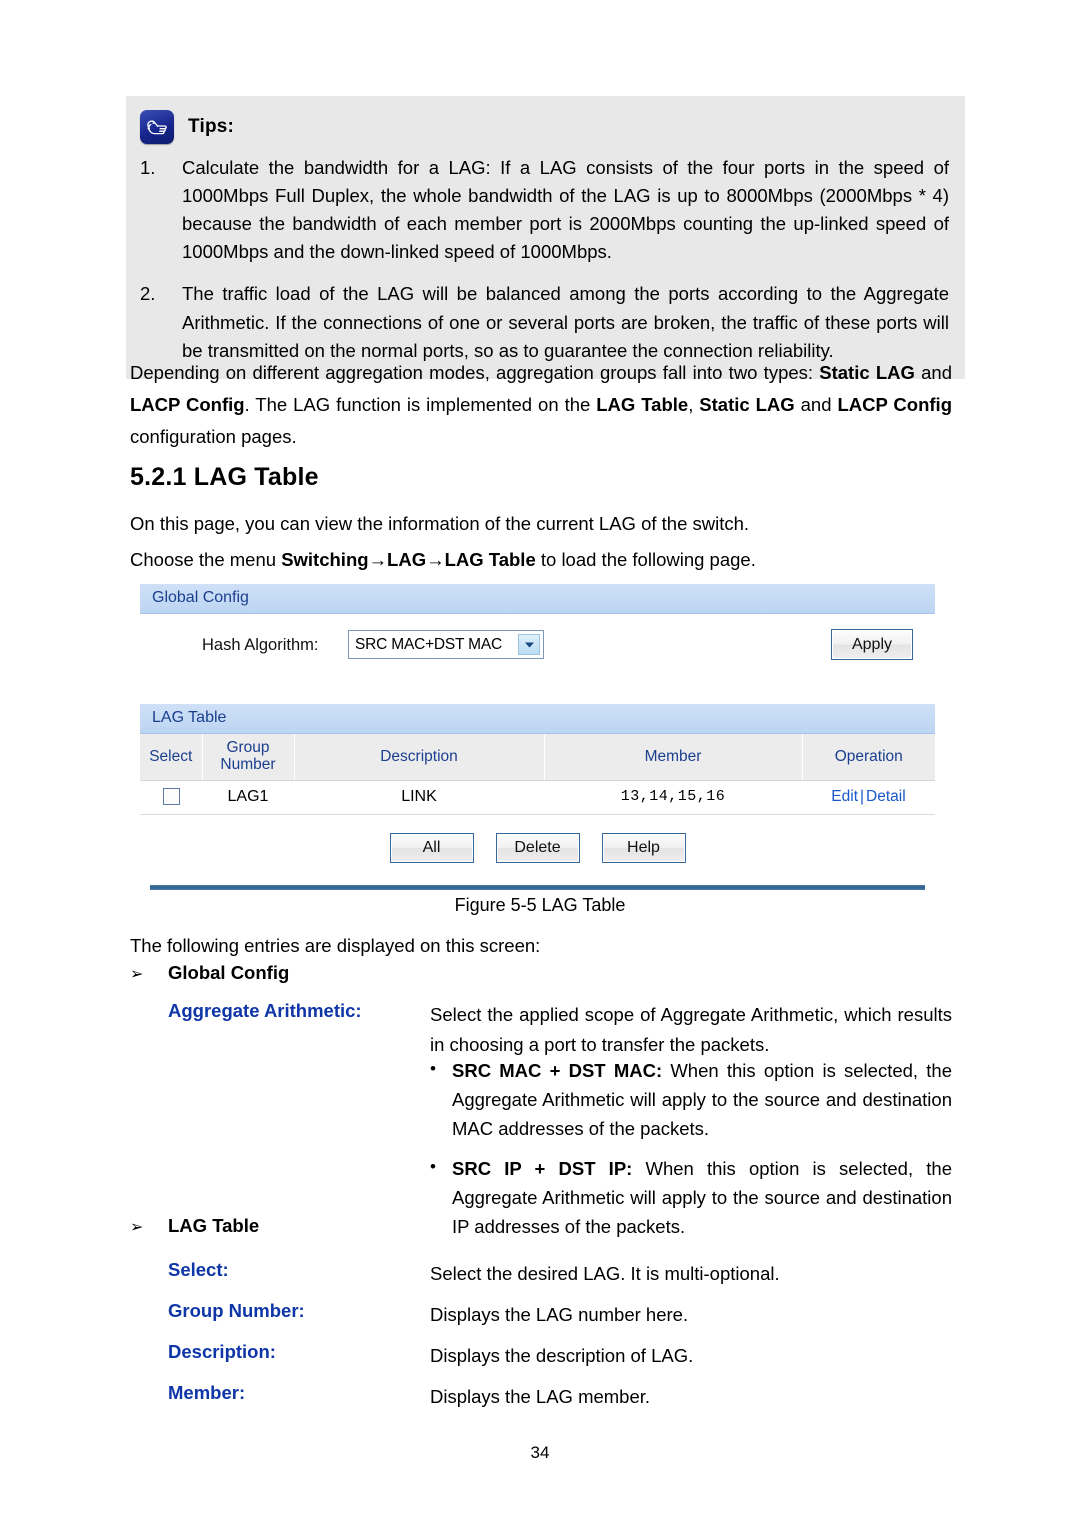 This screenshot has height=1527, width=1080. Describe the element at coordinates (207, 1392) in the screenshot. I see `definition-term: Member:` at that location.